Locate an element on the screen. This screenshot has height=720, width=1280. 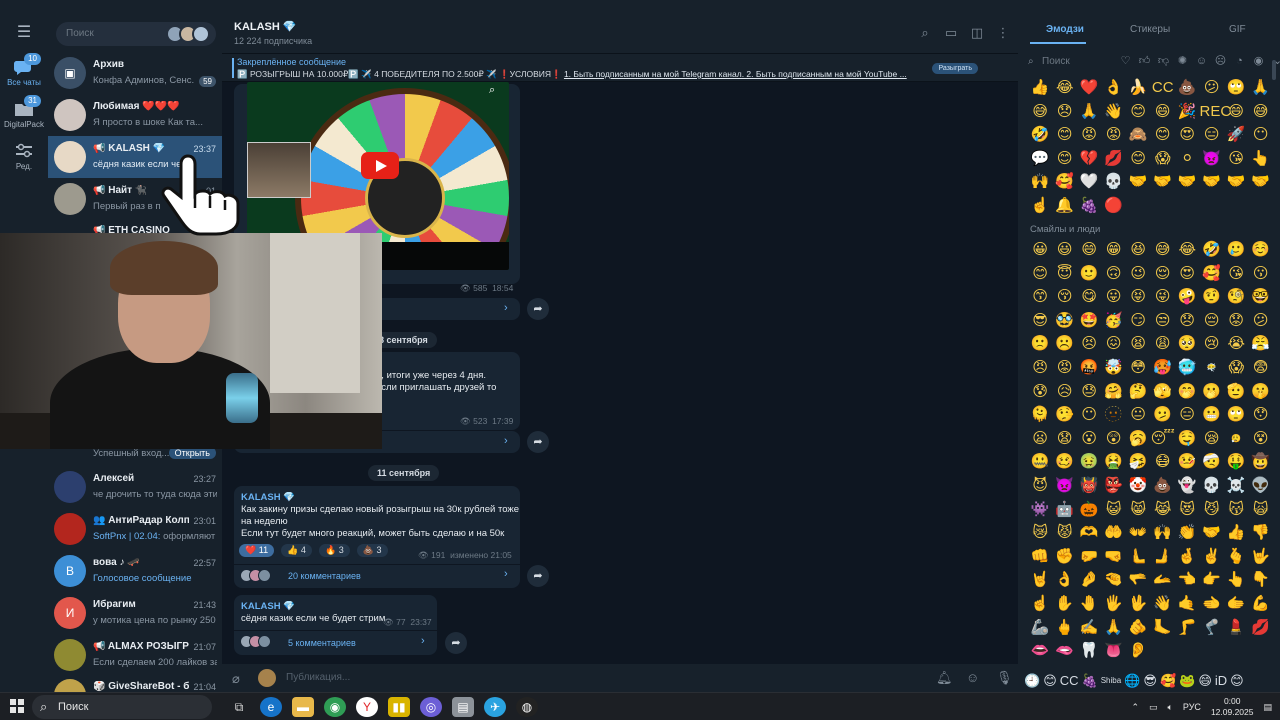
emoji-item: 🙏 is located at coordinates (1089, 112).